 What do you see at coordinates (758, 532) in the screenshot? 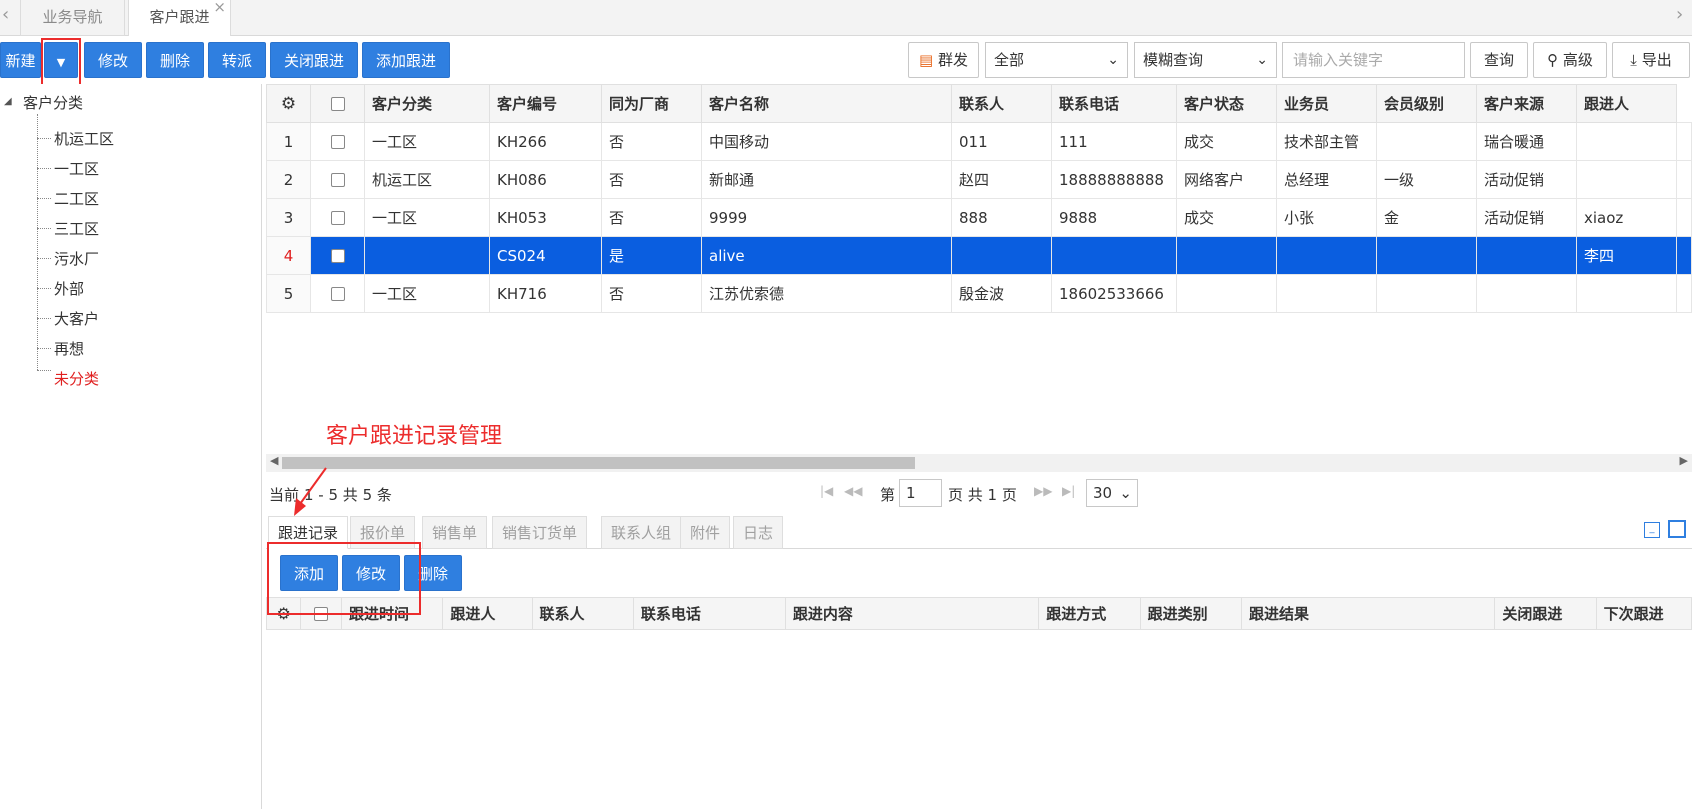
I see `tab-log: 日志` at bounding box center [758, 532].